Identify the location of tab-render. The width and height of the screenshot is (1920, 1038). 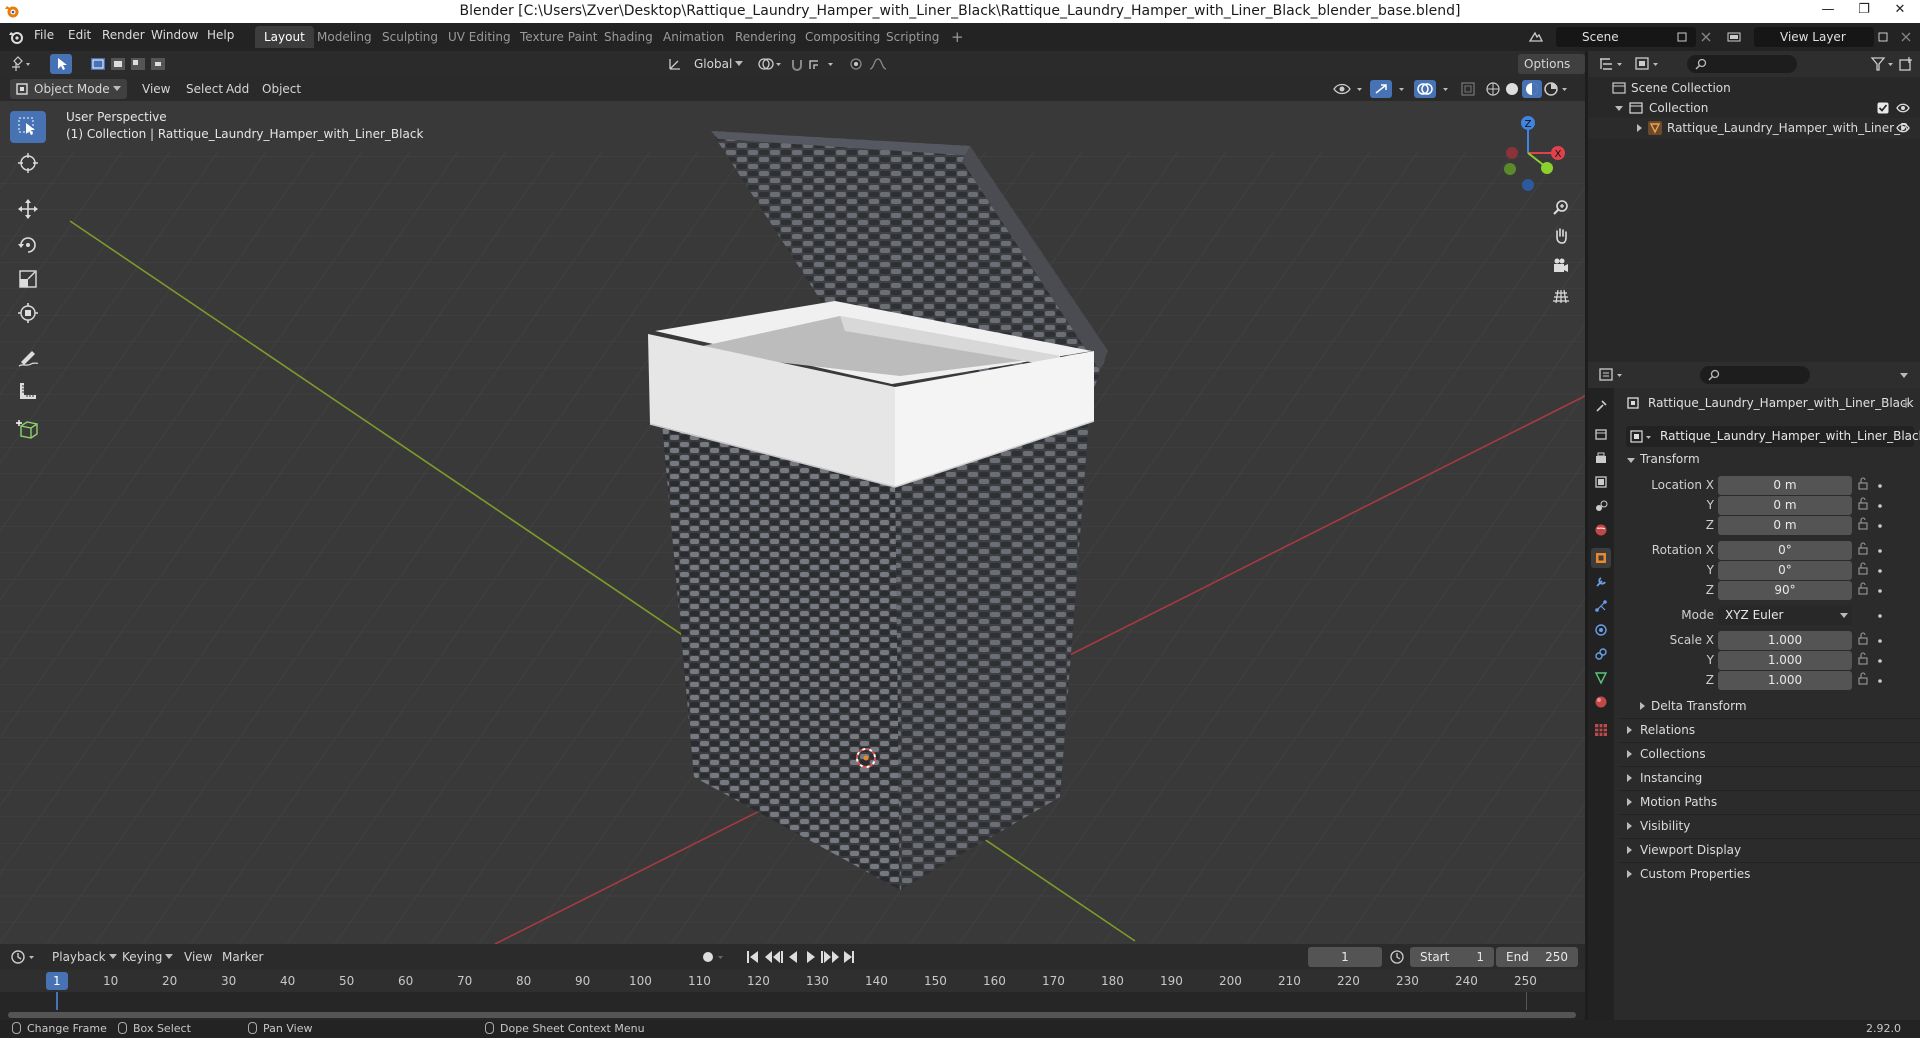
(1601, 434).